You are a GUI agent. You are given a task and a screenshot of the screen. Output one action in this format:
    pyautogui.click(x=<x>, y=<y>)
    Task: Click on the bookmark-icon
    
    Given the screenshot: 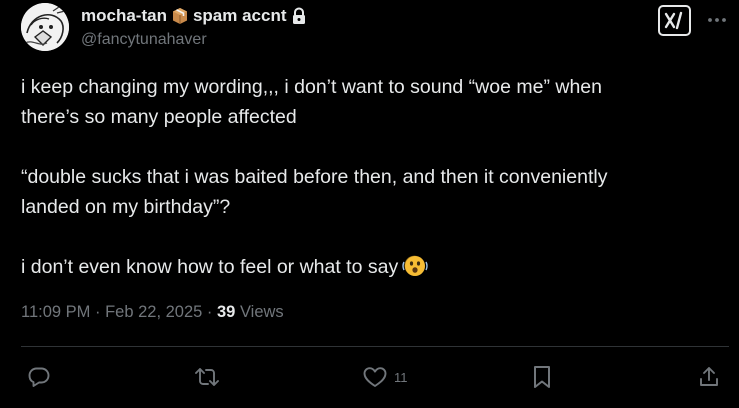 What is the action you would take?
    pyautogui.click(x=542, y=377)
    